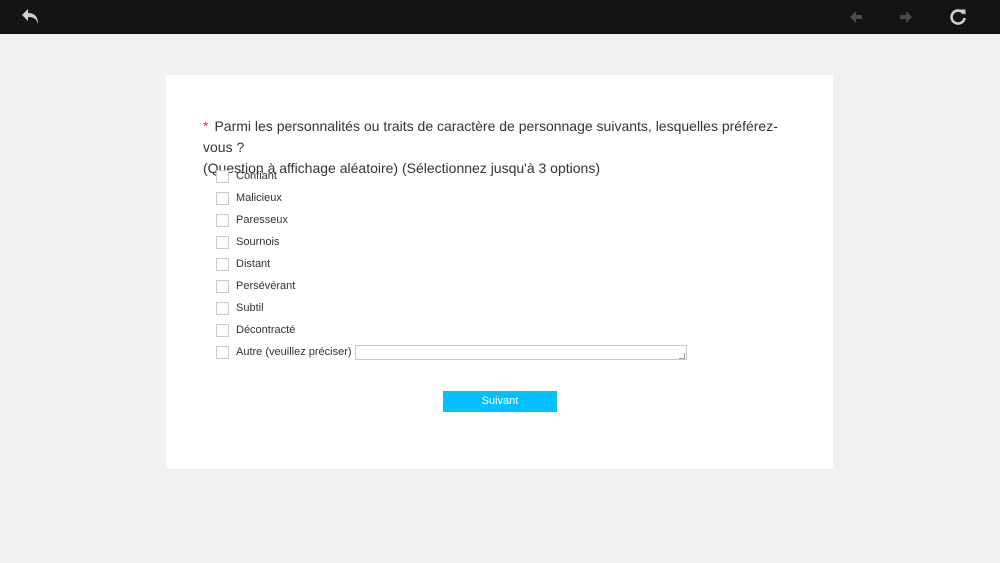 The image size is (1000, 563). What do you see at coordinates (253, 264) in the screenshot?
I see `option-label: Distant` at bounding box center [253, 264].